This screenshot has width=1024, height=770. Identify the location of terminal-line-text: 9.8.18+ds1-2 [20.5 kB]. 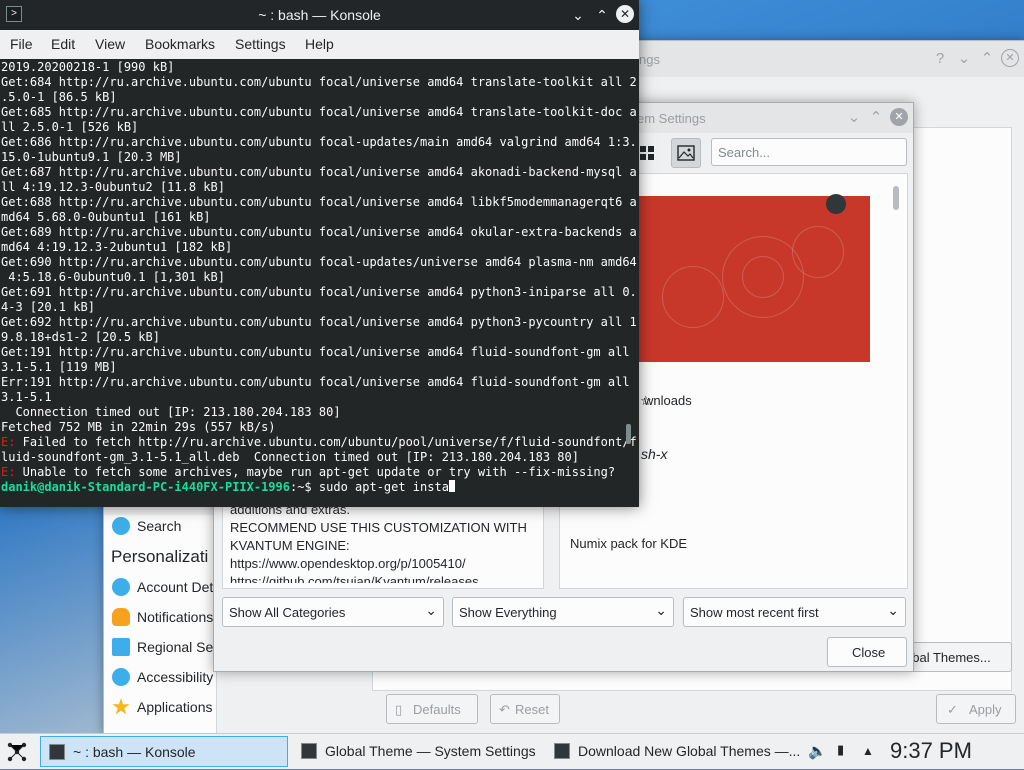
(80, 337).